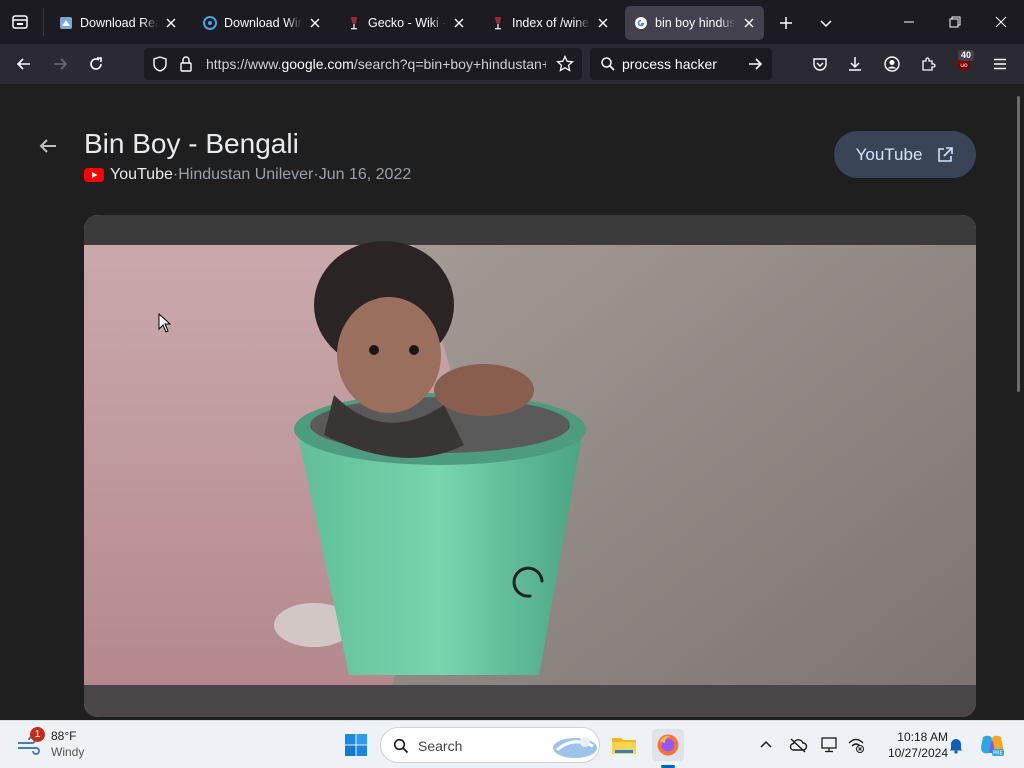 This screenshot has width=1024, height=768. Describe the element at coordinates (889, 154) in the screenshot. I see `open-youtube-label: YouTube` at that location.